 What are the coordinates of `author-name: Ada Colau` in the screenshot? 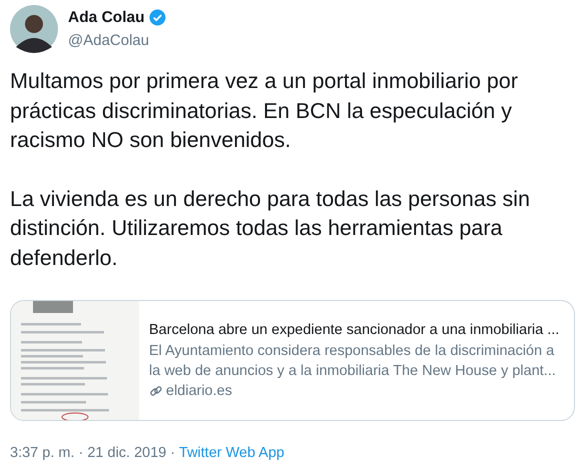 It's located at (106, 18).